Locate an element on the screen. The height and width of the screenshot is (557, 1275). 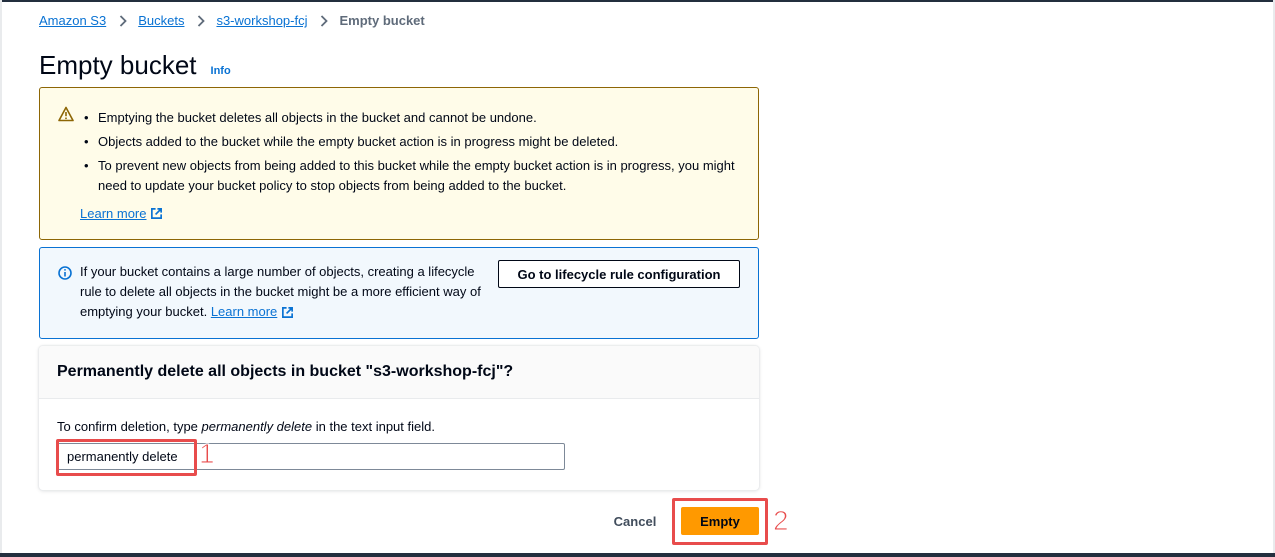
warning-icon is located at coordinates (66, 114).